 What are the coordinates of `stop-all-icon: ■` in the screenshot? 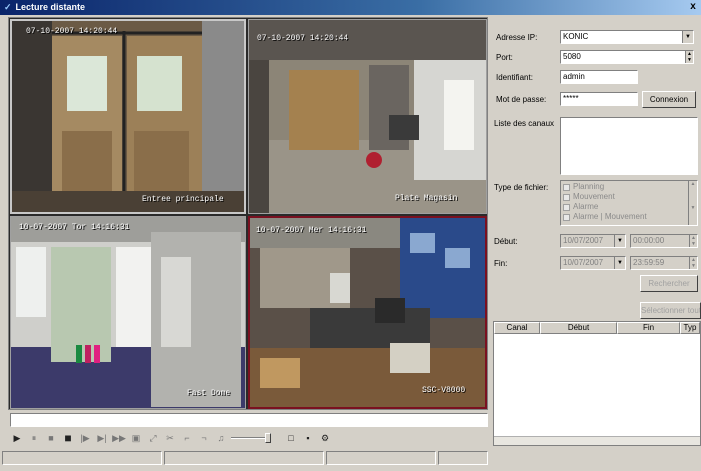 It's located at (68, 438).